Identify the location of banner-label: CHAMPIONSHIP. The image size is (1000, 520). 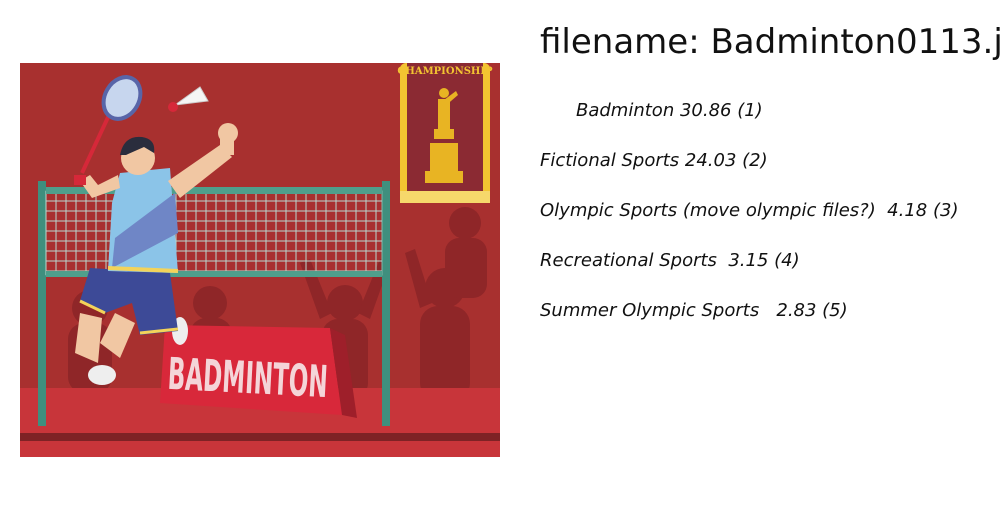
(445, 71).